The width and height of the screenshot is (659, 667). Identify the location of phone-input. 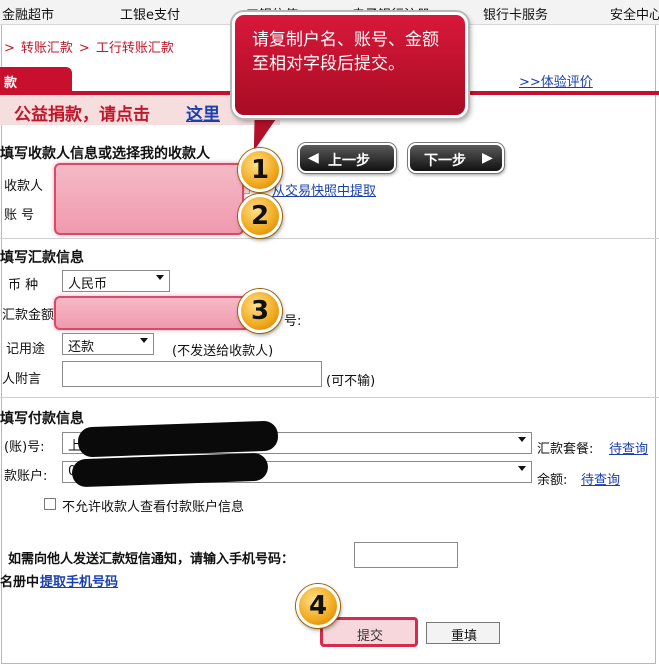
(406, 555).